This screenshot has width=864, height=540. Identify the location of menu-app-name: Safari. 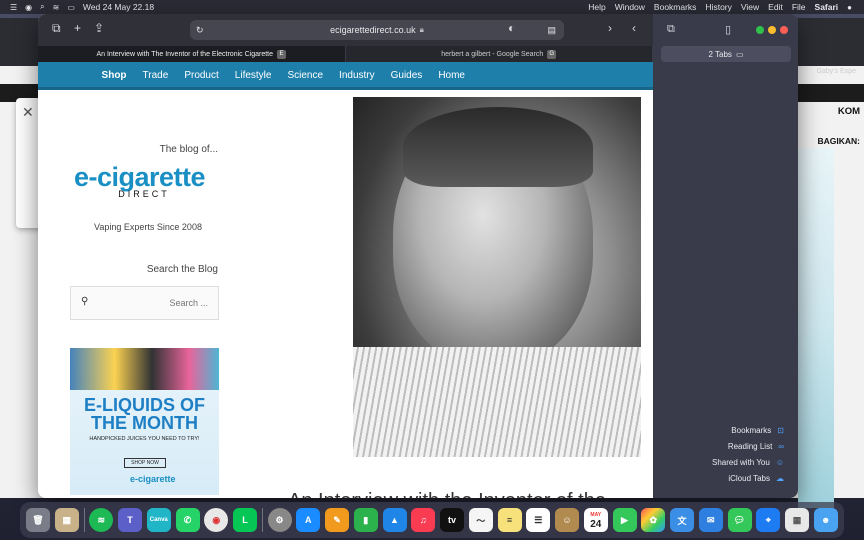
(827, 7).